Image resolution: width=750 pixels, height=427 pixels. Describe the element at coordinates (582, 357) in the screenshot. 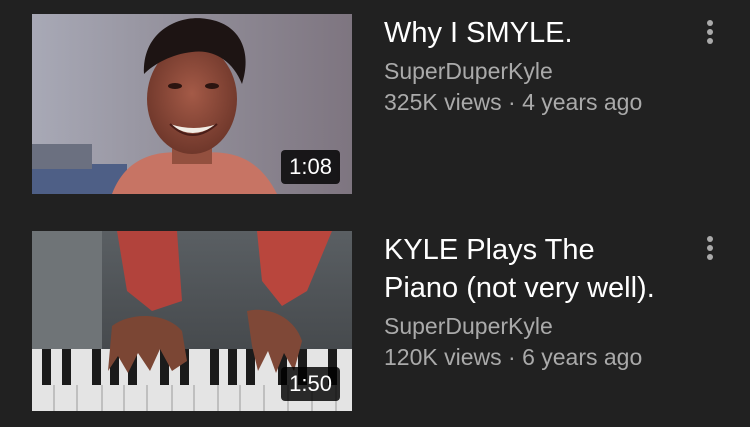

I see `upload-age: 6 years ago` at that location.